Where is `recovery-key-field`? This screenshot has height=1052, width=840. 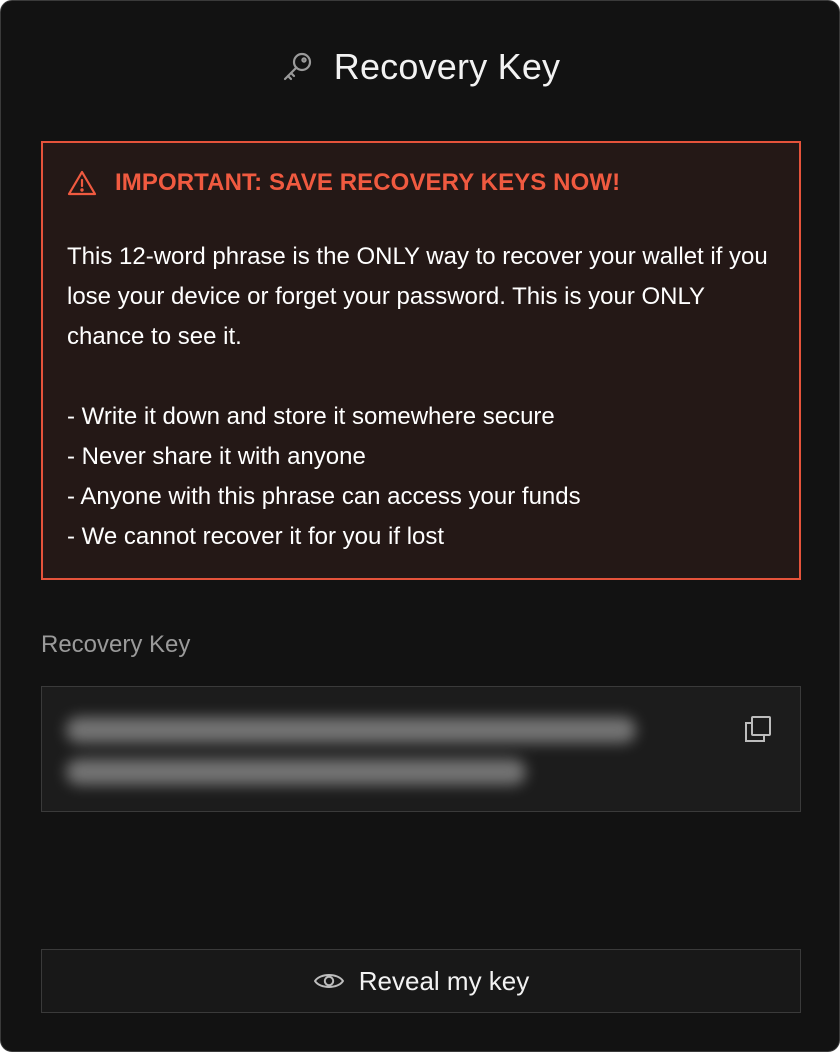 recovery-key-field is located at coordinates (421, 749).